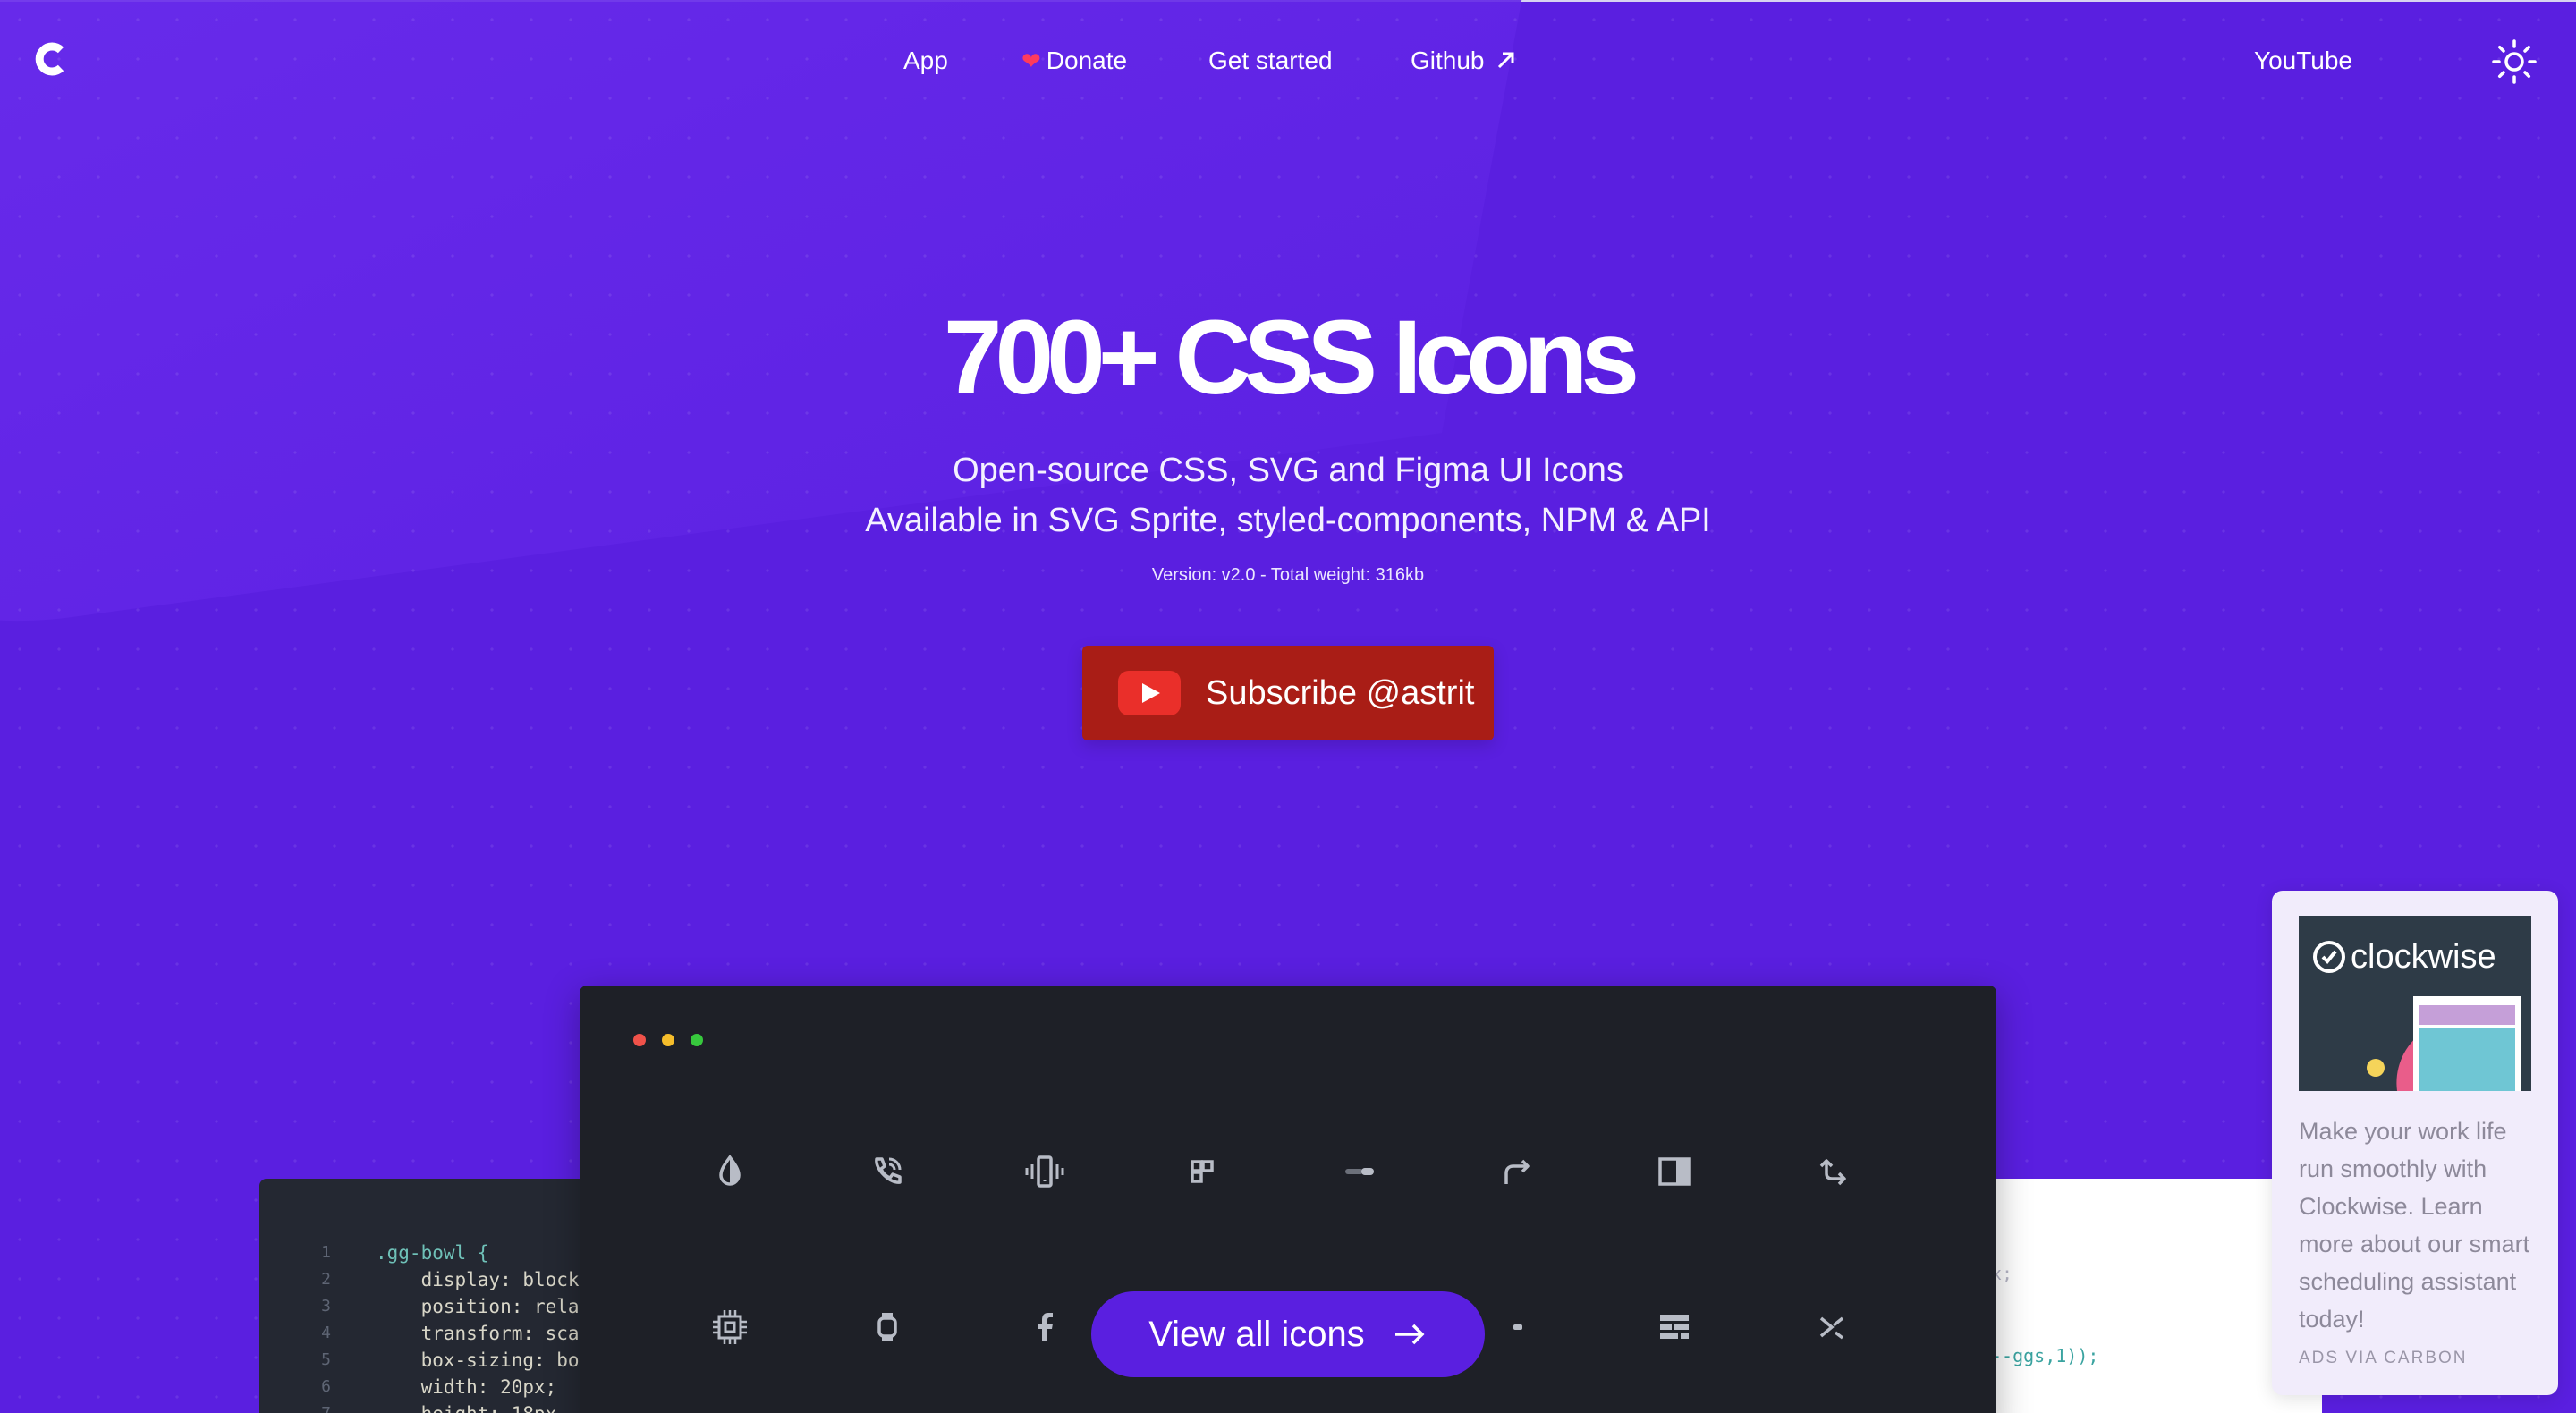 Image resolution: width=2576 pixels, height=1413 pixels. What do you see at coordinates (2514, 62) in the screenshot?
I see `sun-icon` at bounding box center [2514, 62].